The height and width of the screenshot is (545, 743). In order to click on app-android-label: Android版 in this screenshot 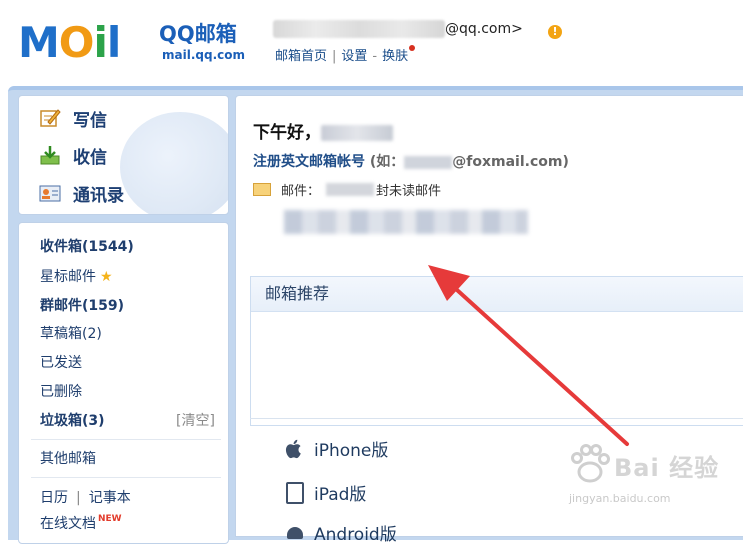, I will do `click(355, 535)`.